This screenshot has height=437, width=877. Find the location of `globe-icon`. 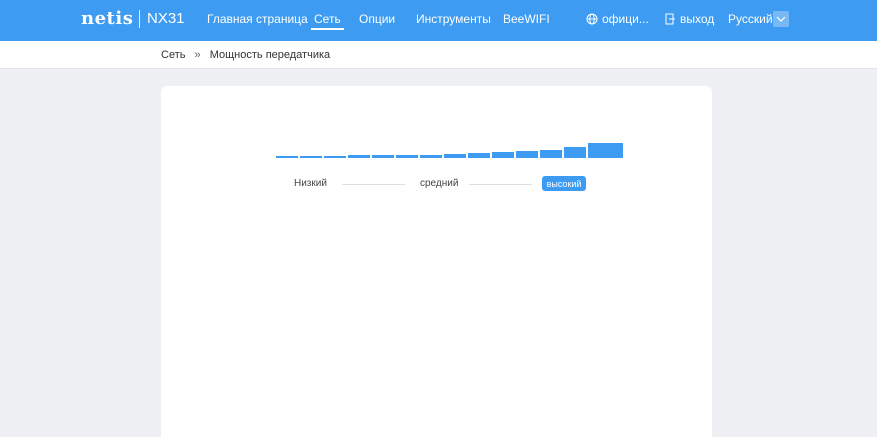

globe-icon is located at coordinates (592, 19).